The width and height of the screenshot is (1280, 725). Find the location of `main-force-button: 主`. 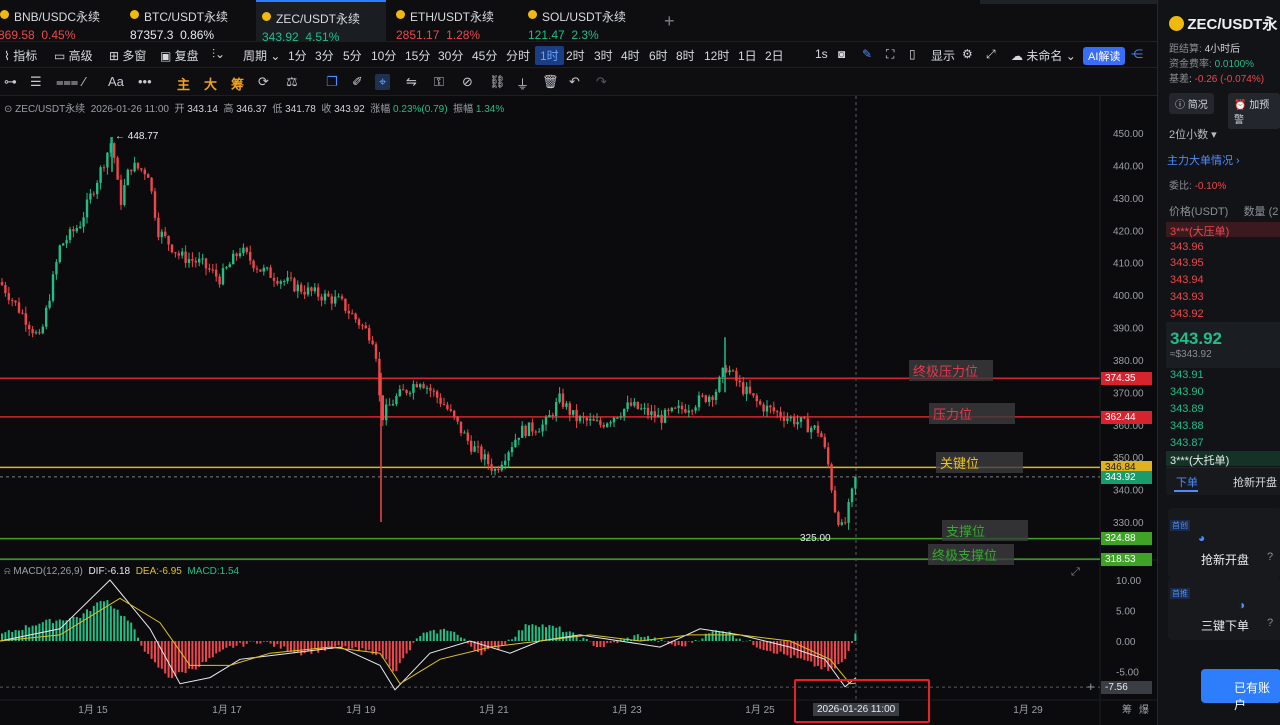

main-force-button: 主 is located at coordinates (183, 83).